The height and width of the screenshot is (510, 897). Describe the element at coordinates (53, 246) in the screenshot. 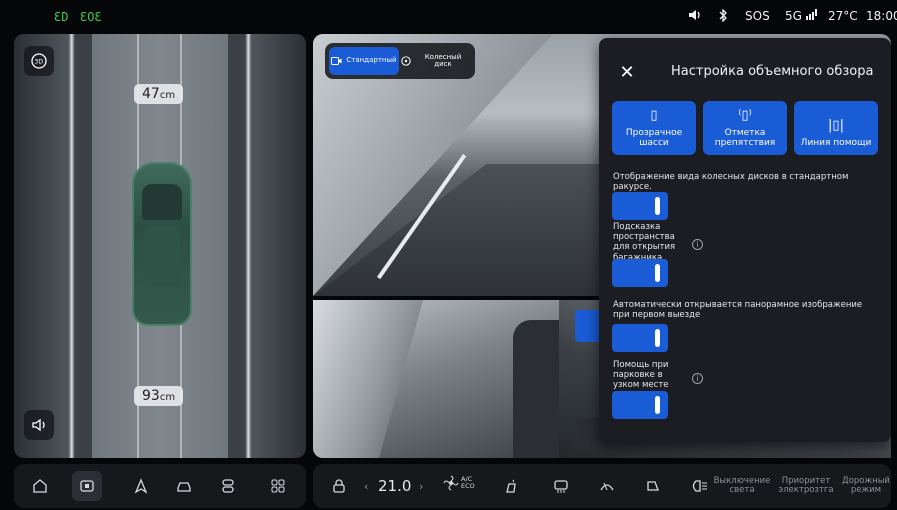

I see `left-wall` at that location.